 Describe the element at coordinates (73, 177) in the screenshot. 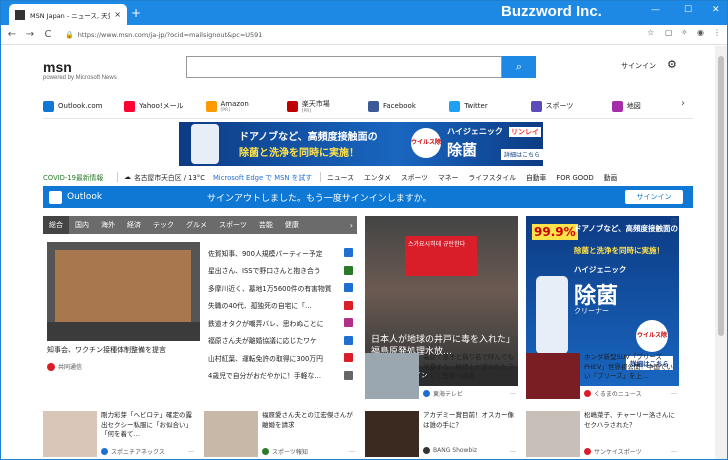

I see `covid-link: COVID-19最新情報` at that location.